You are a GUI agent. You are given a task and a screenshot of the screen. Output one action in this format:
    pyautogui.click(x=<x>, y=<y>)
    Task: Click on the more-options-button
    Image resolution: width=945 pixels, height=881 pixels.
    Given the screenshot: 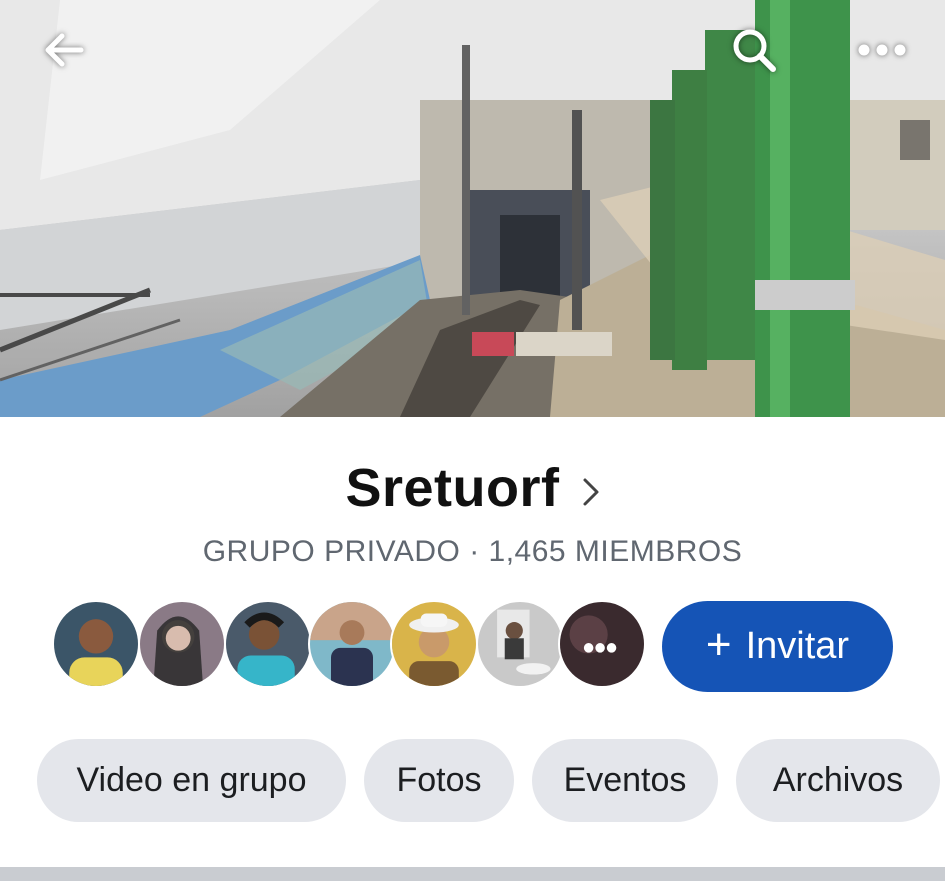 What is the action you would take?
    pyautogui.click(x=882, y=50)
    